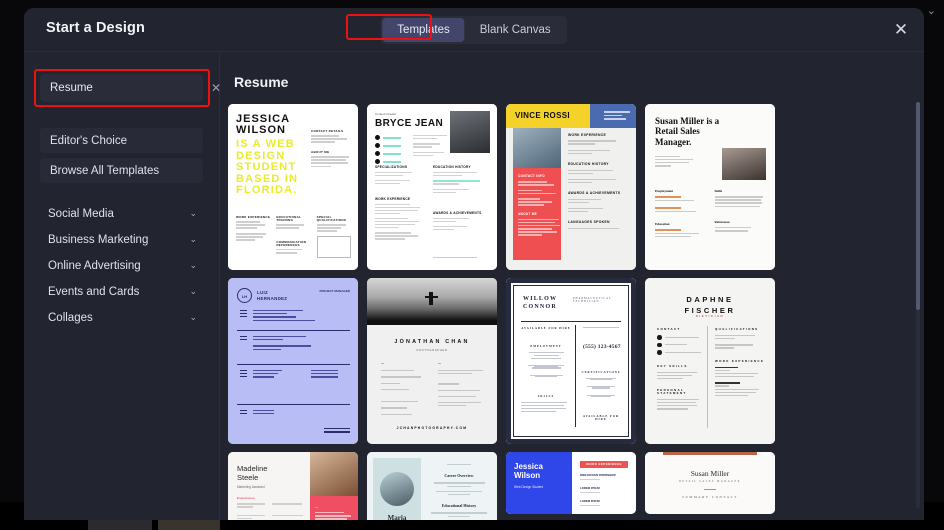 This screenshot has height=530, width=944. I want to click on sidebar-item-social-media: Social Media ⌄, so click(121, 213).